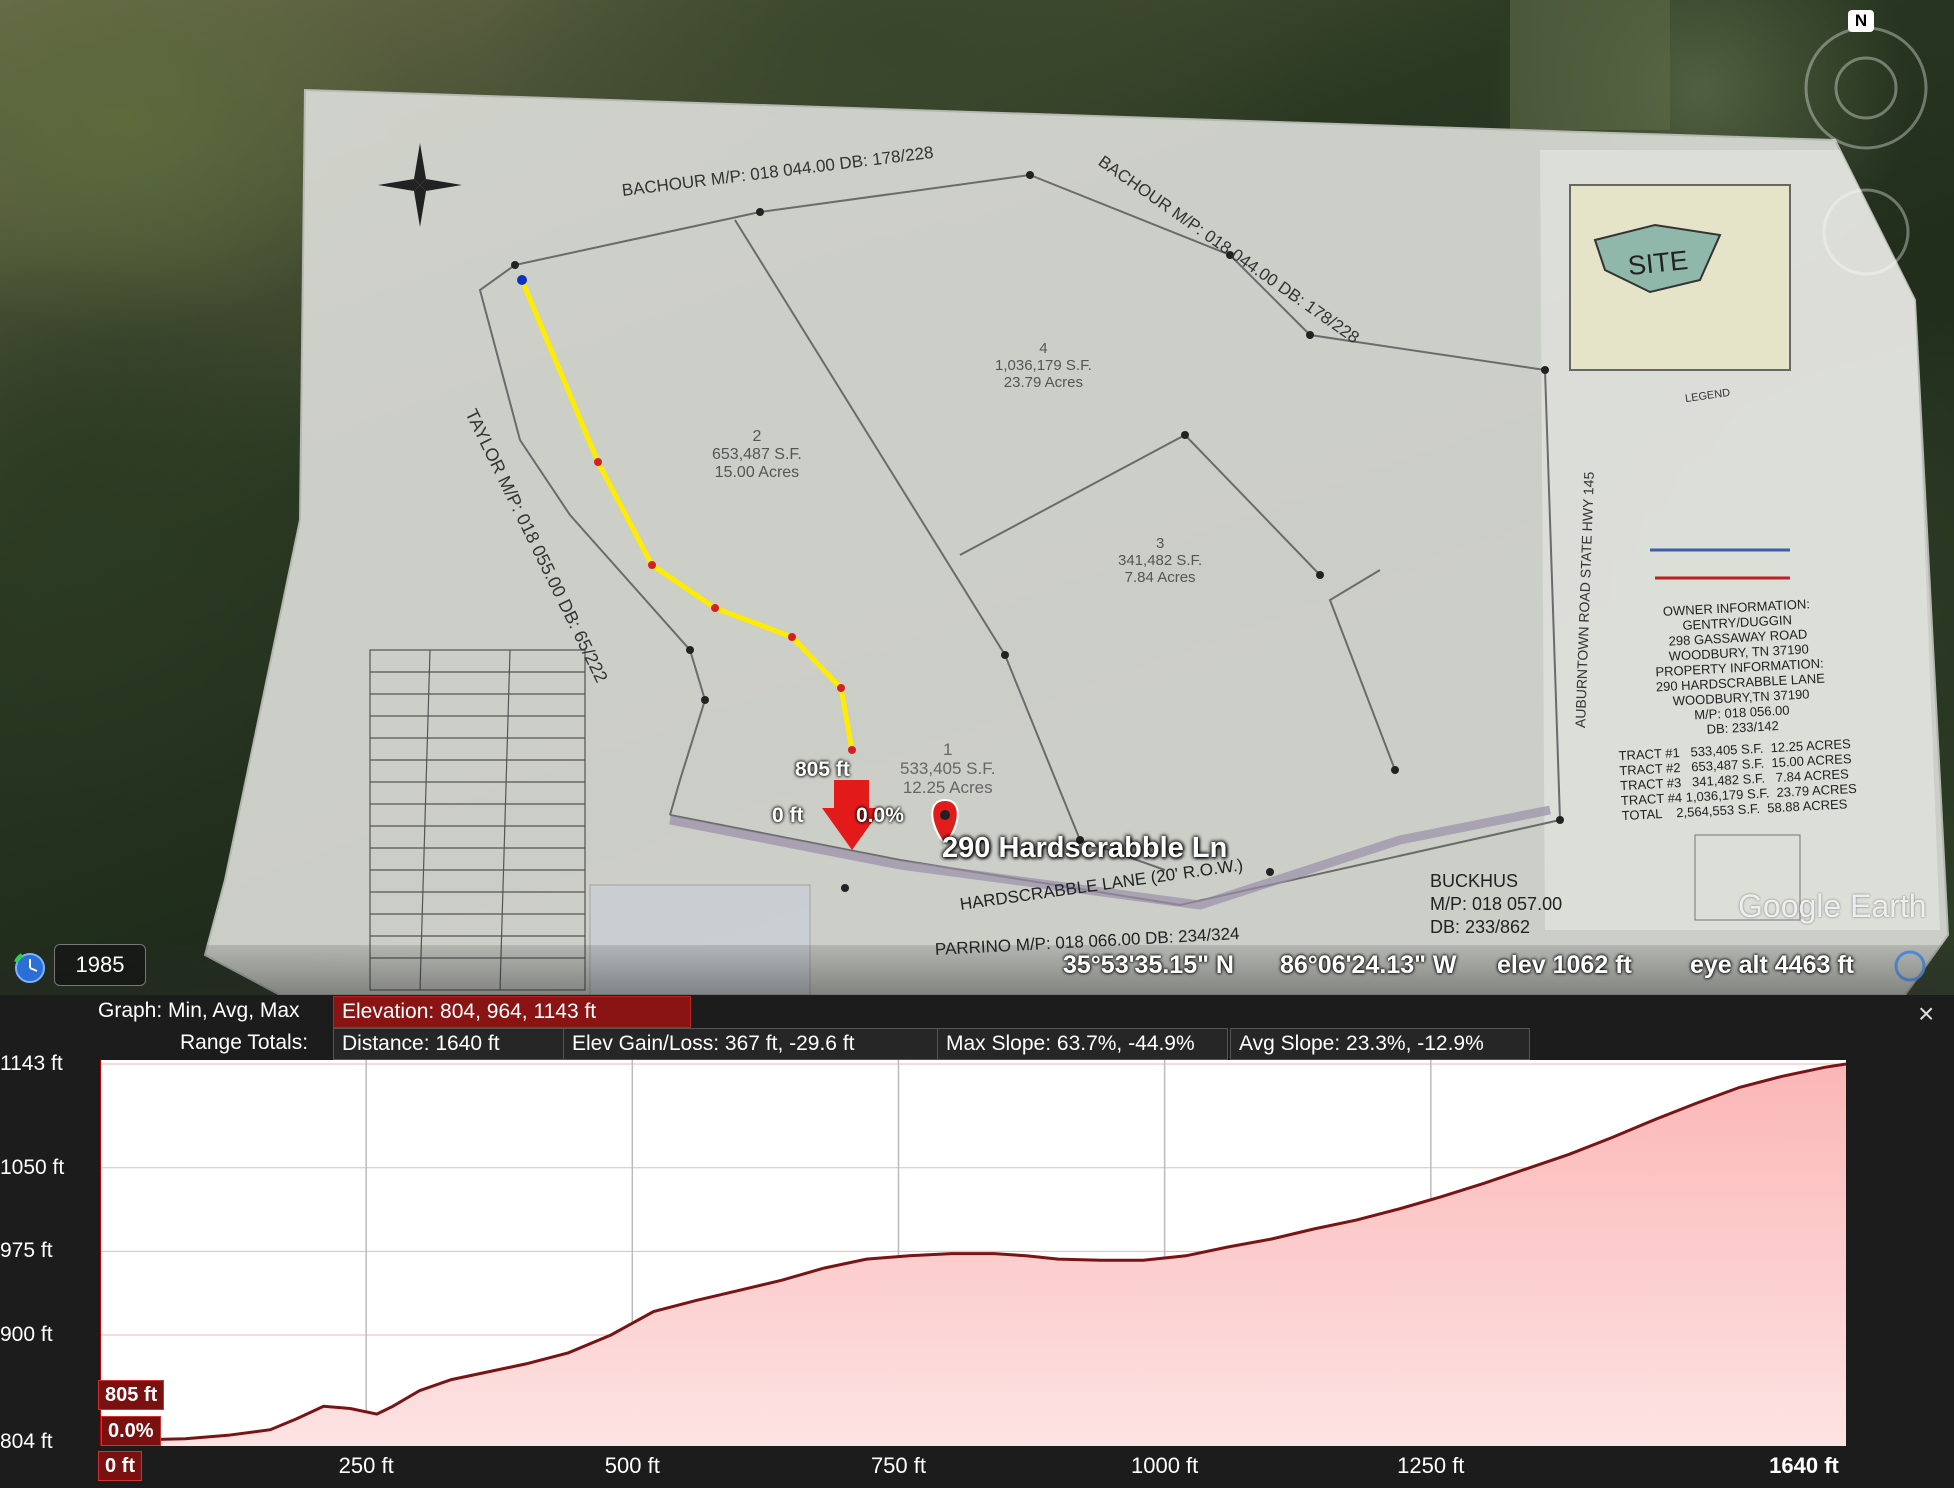 Image resolution: width=1954 pixels, height=1488 pixels. Describe the element at coordinates (1474, 881) in the screenshot. I see `buckhus-name: BUCKHUS` at that location.